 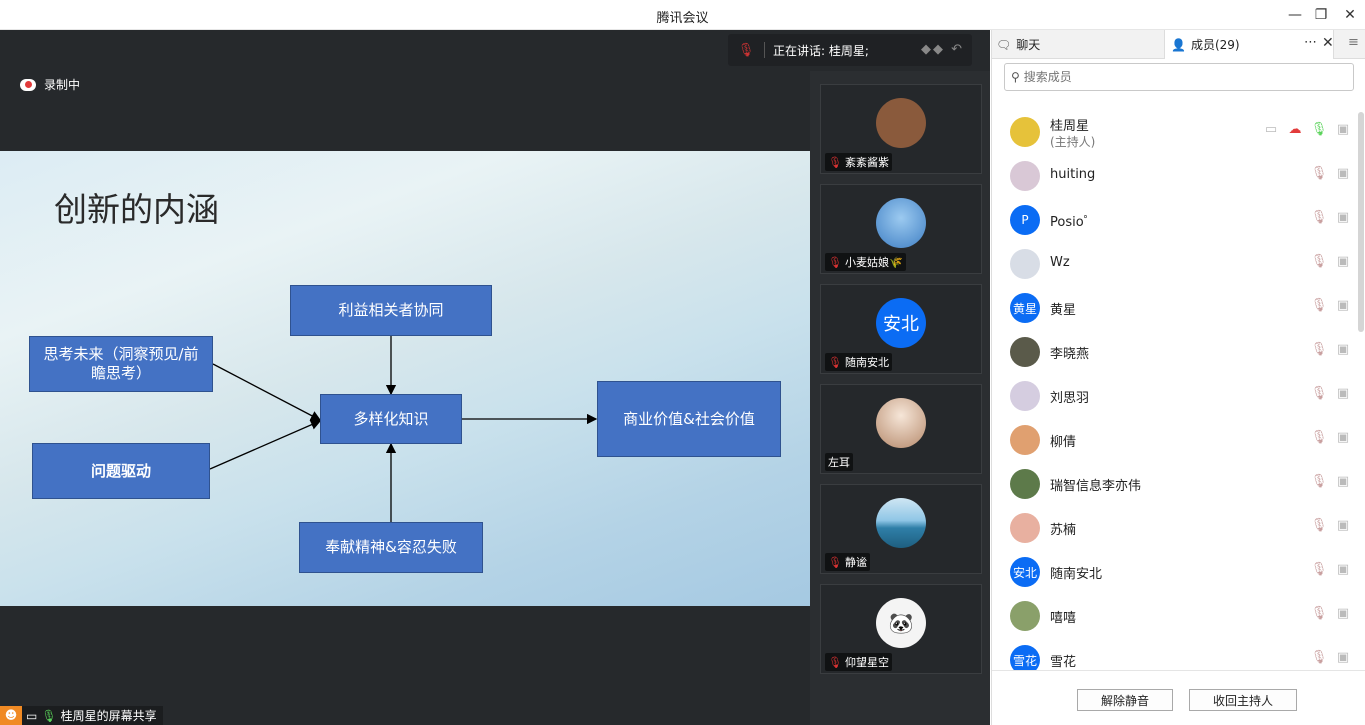 I want to click on mic-icon: 🎙, so click(x=1319, y=131).